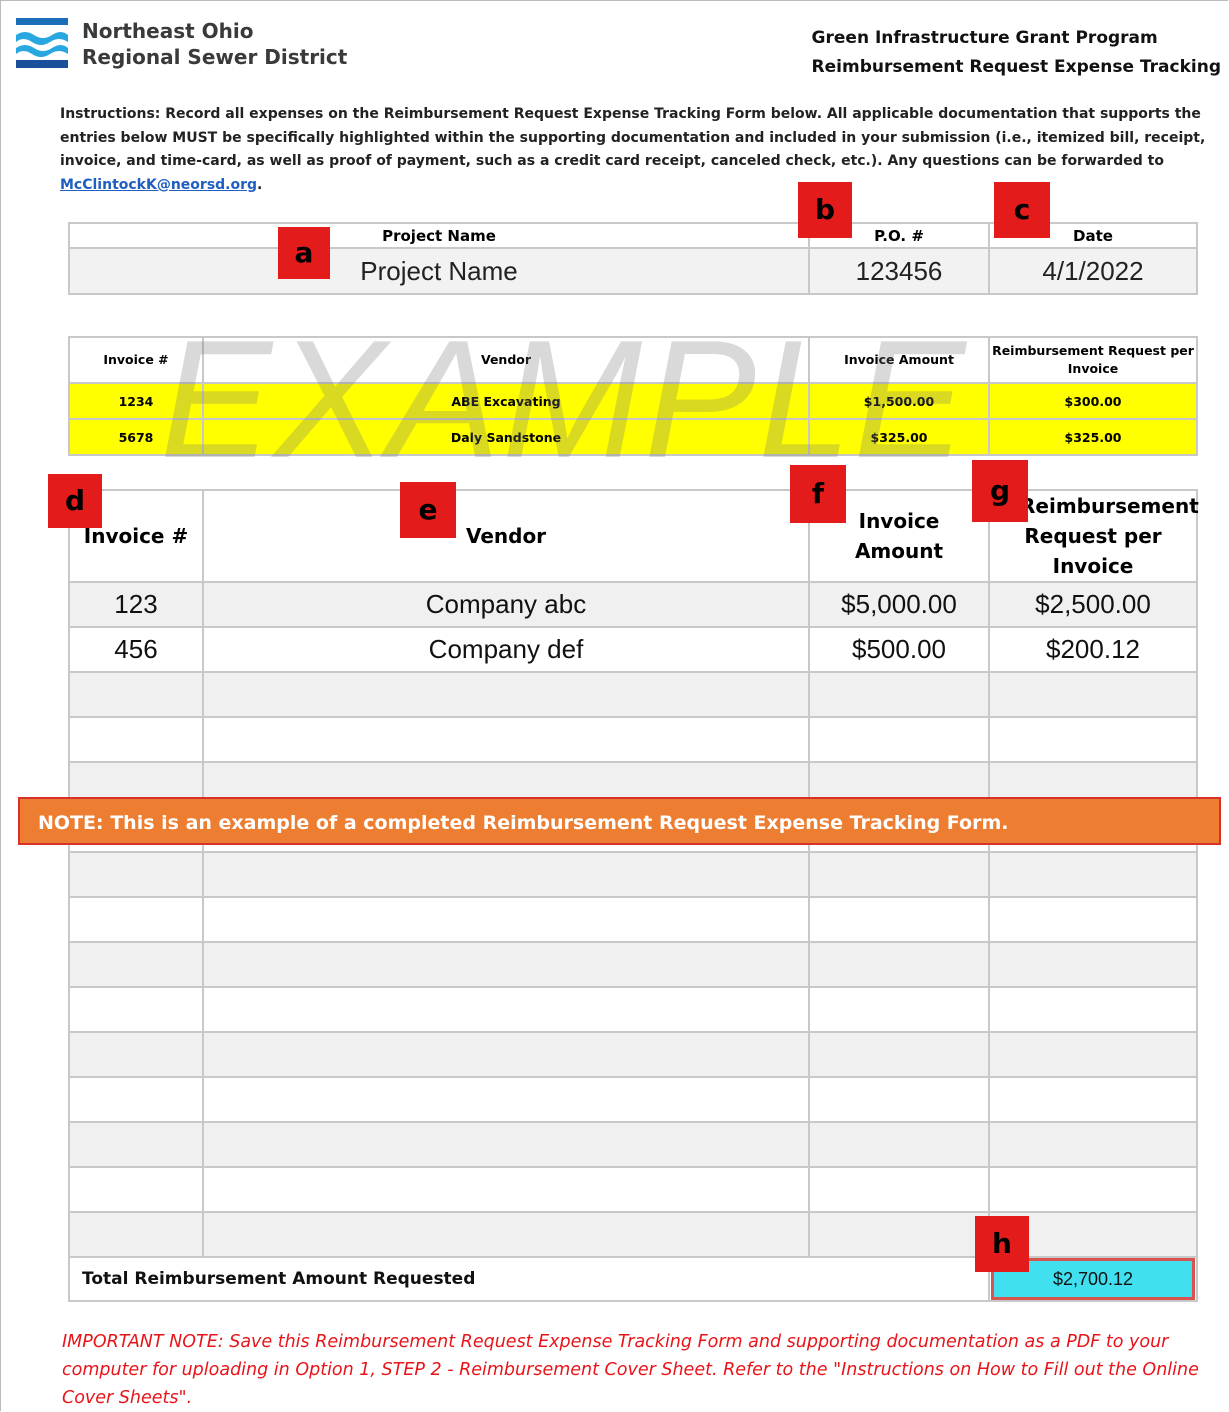 This screenshot has height=1412, width=1229. I want to click on vendor-cell: Company abc, so click(506, 604).